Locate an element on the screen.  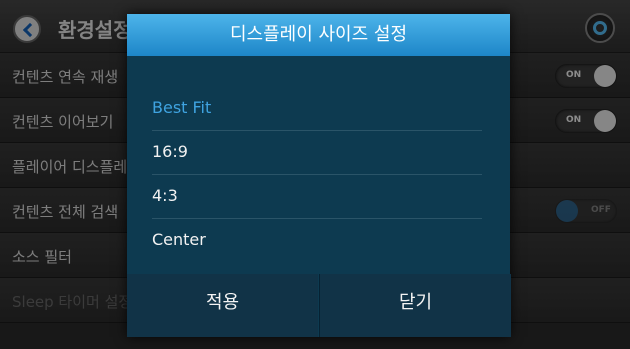
option-label: 4:3 is located at coordinates (165, 195).